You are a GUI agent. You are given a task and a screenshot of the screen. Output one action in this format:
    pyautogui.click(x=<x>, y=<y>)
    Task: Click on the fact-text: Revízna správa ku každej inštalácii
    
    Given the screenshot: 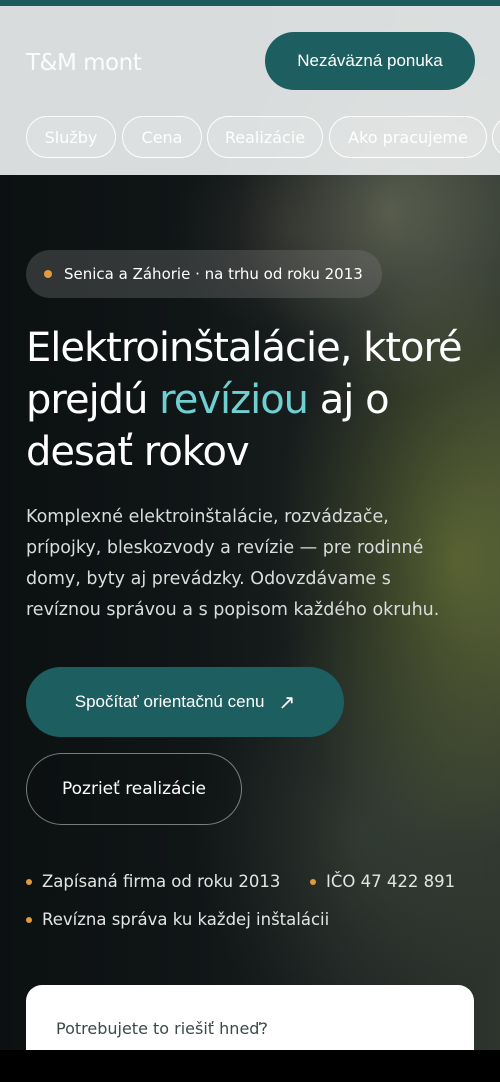 What is the action you would take?
    pyautogui.click(x=186, y=919)
    